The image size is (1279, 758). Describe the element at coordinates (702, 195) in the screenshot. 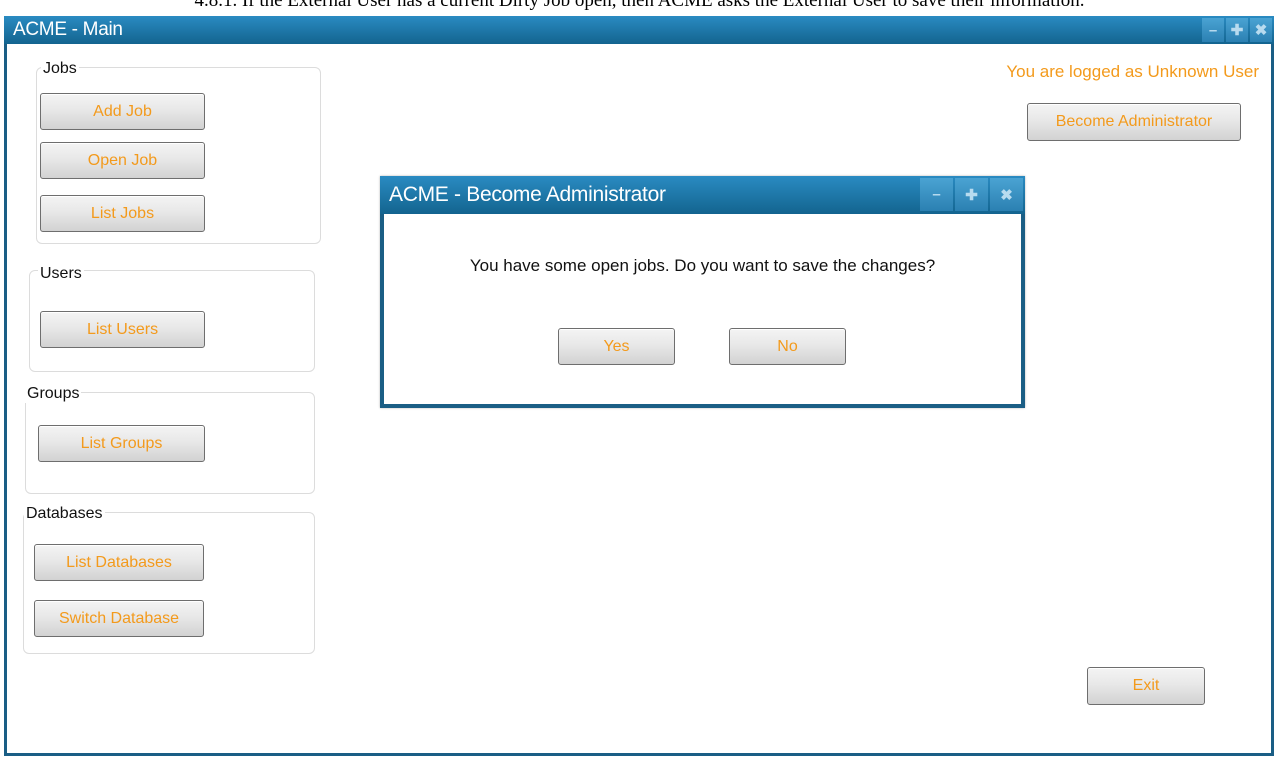

I see `dialog-titlebar: ACME - Become Administrator – ✚ ✖` at that location.